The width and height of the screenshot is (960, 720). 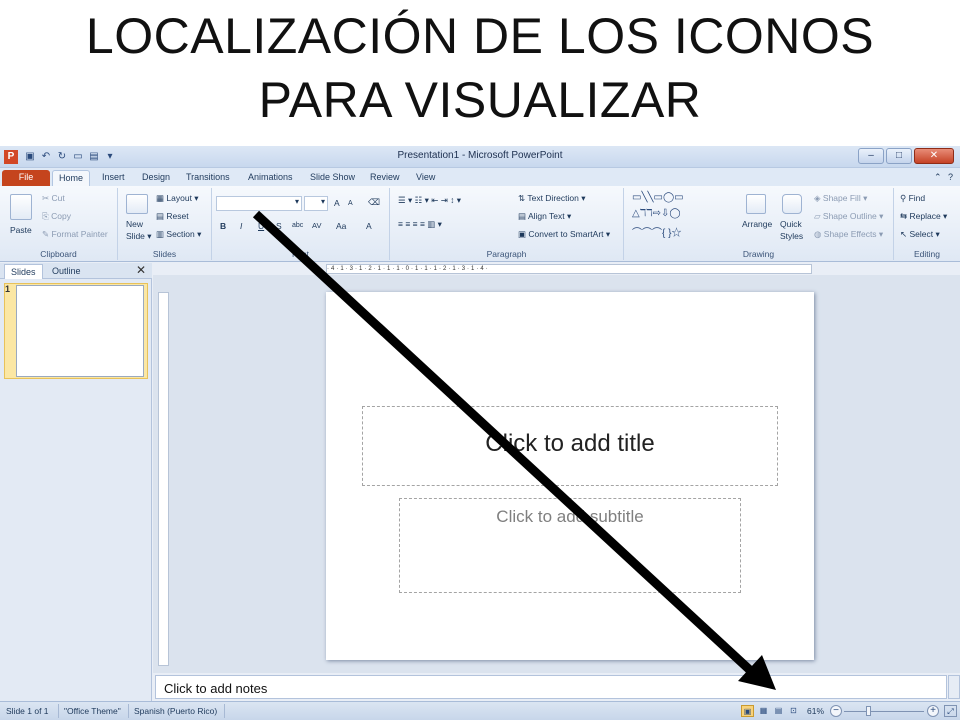 What do you see at coordinates (139, 230) in the screenshot?
I see `new-slide-button: New Slide ▾` at bounding box center [139, 230].